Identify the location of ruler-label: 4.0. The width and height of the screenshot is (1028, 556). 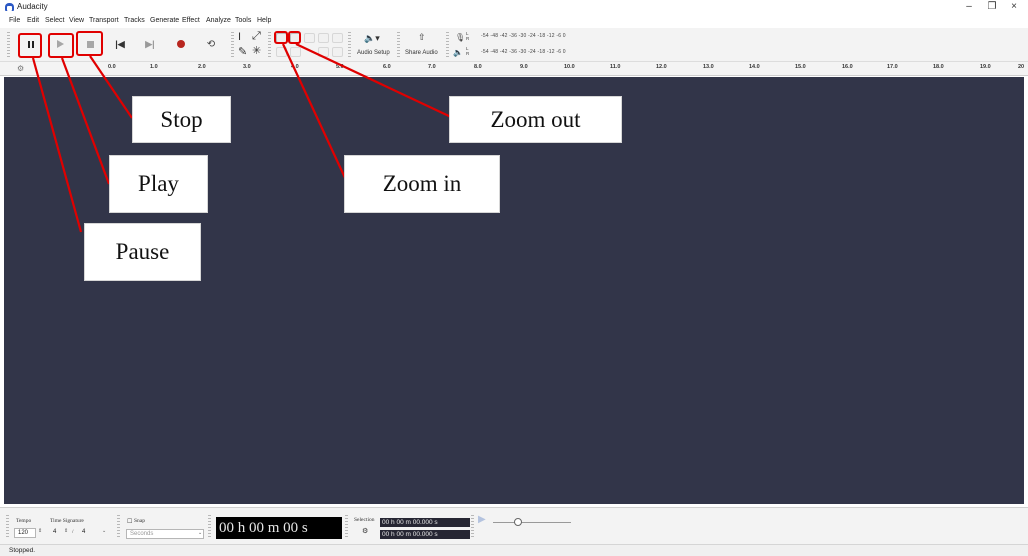
(295, 67).